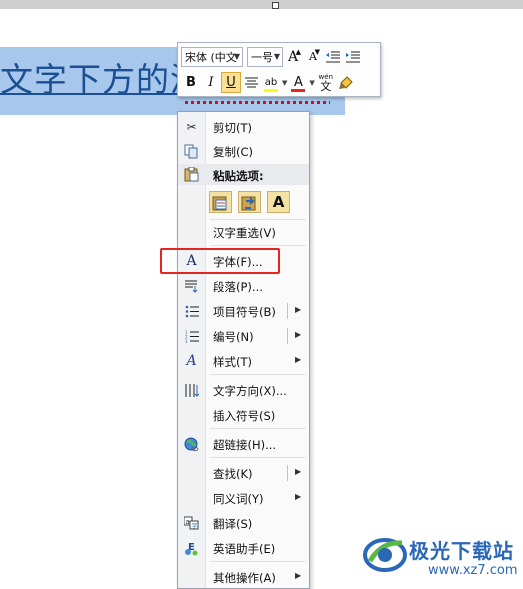 This screenshot has height=589, width=523. Describe the element at coordinates (191, 151) in the screenshot. I see `copy-icon` at that location.